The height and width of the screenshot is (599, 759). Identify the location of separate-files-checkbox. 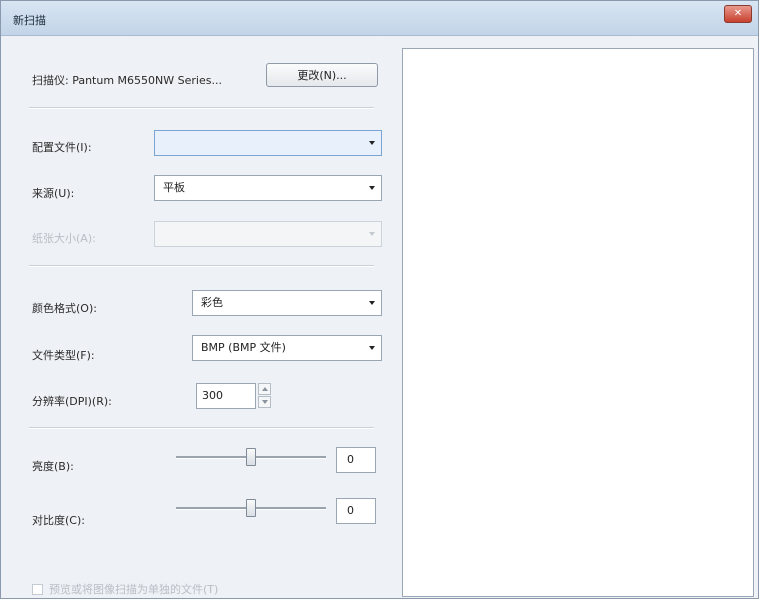
(37, 589).